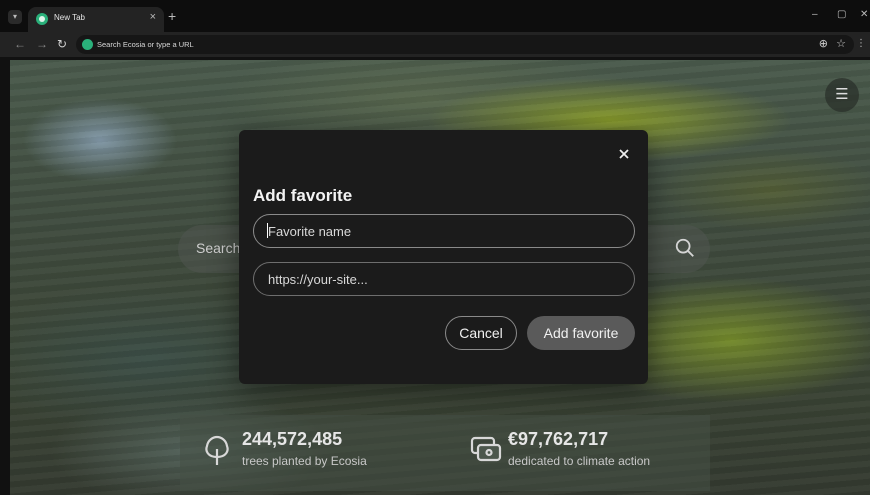 The height and width of the screenshot is (495, 870). Describe the element at coordinates (292, 439) in the screenshot. I see `trees-count: 244,572,485` at that location.